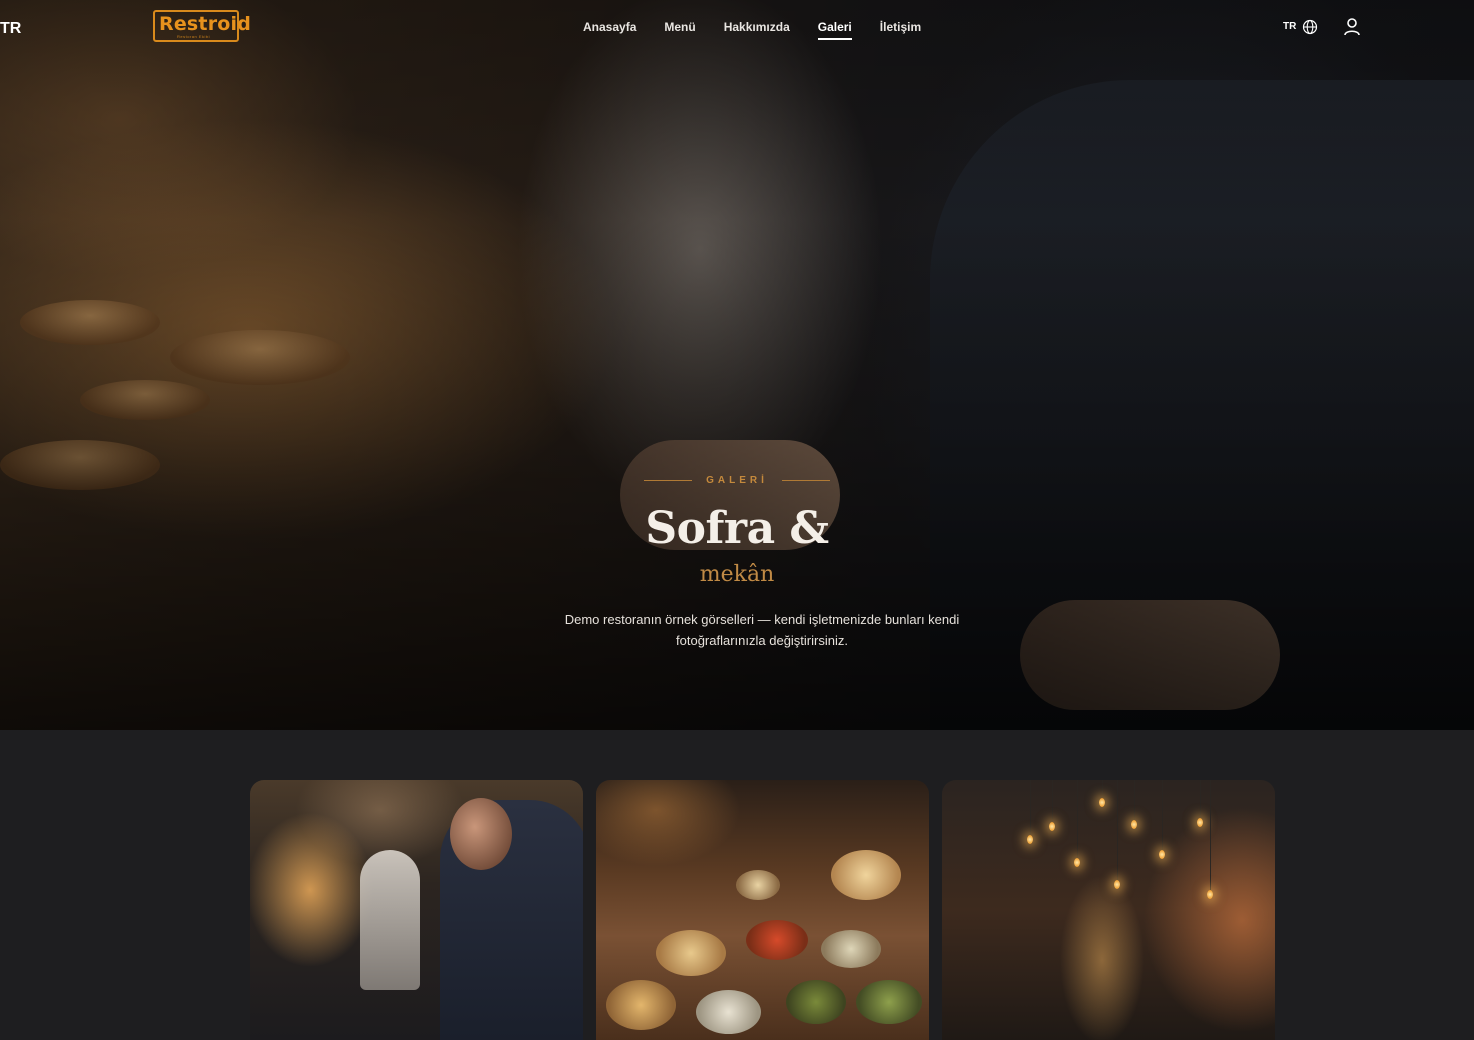  I want to click on hero-eyebrow: GALERİ, so click(737, 480).